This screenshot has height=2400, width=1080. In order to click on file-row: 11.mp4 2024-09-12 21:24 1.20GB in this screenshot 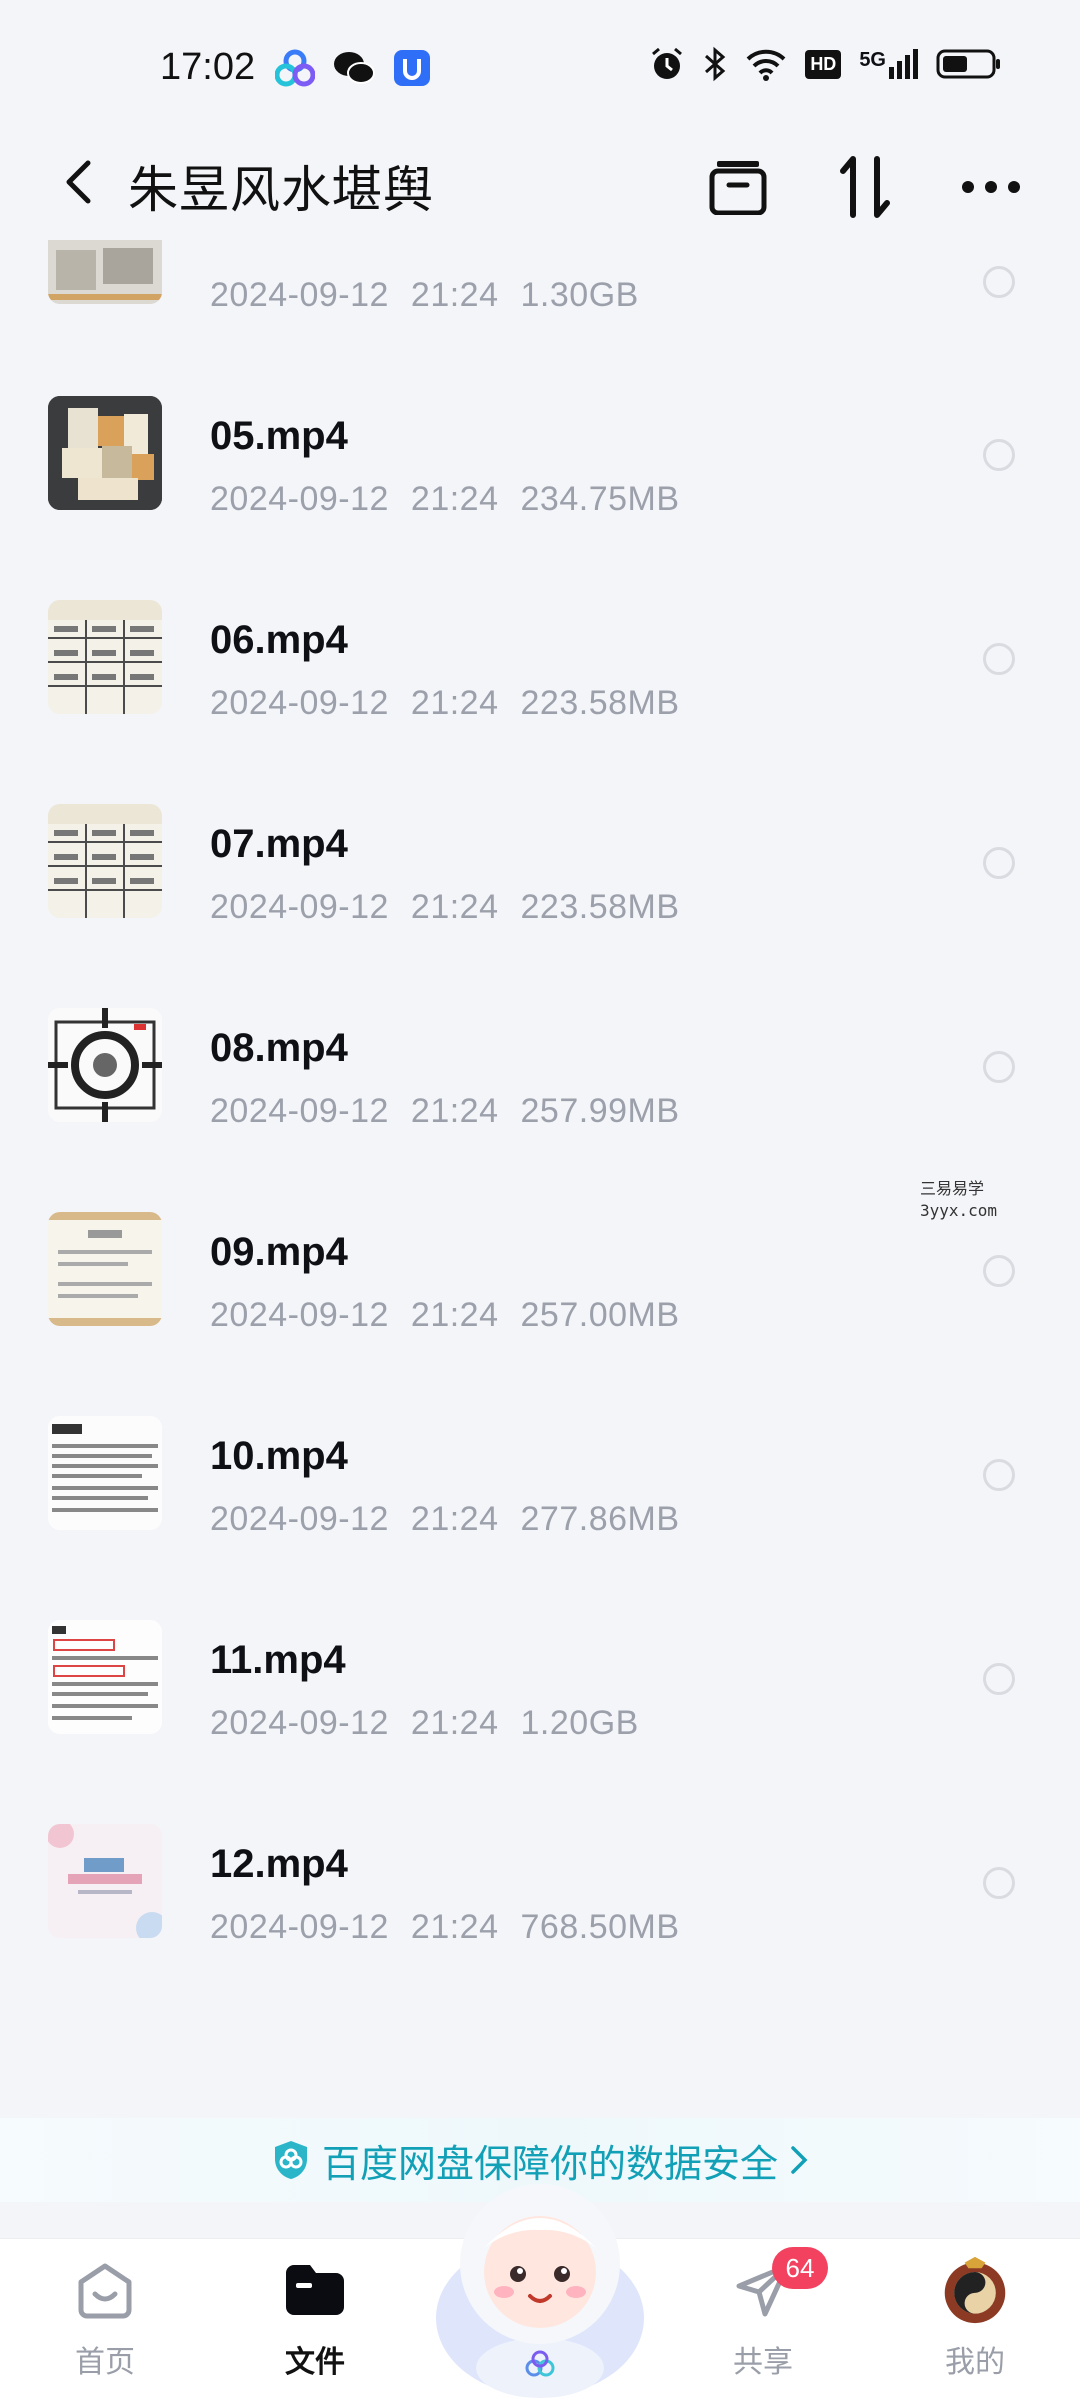, I will do `click(540, 1680)`.